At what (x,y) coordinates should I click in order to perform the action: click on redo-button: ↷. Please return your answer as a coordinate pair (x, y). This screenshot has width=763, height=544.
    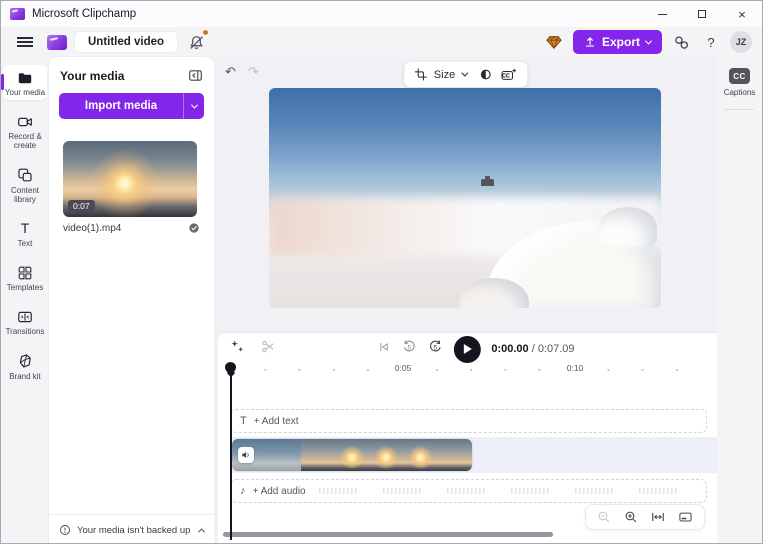
    Looking at the image, I should click on (253, 72).